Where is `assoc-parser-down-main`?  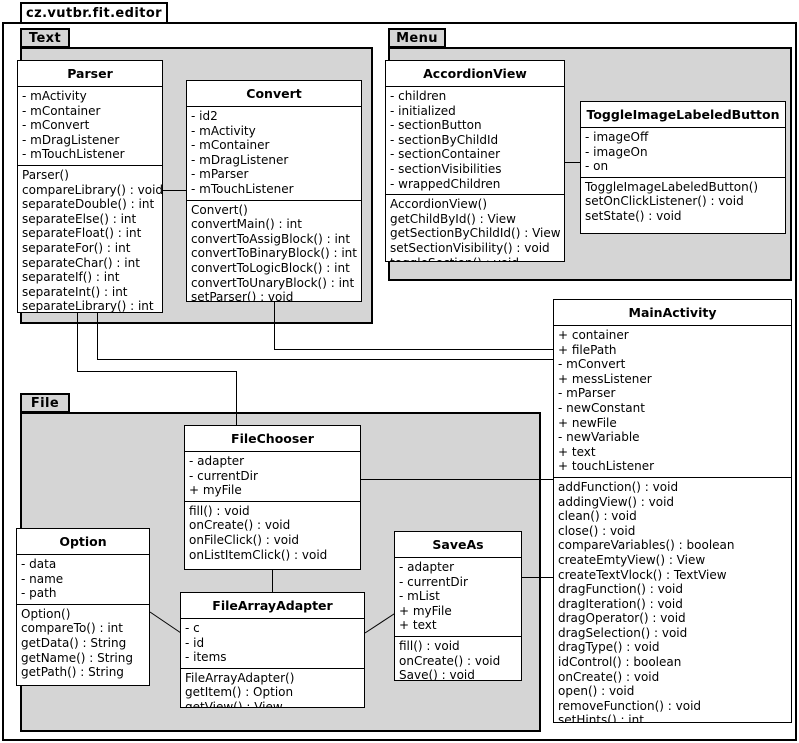 assoc-parser-down-main is located at coordinates (97, 336).